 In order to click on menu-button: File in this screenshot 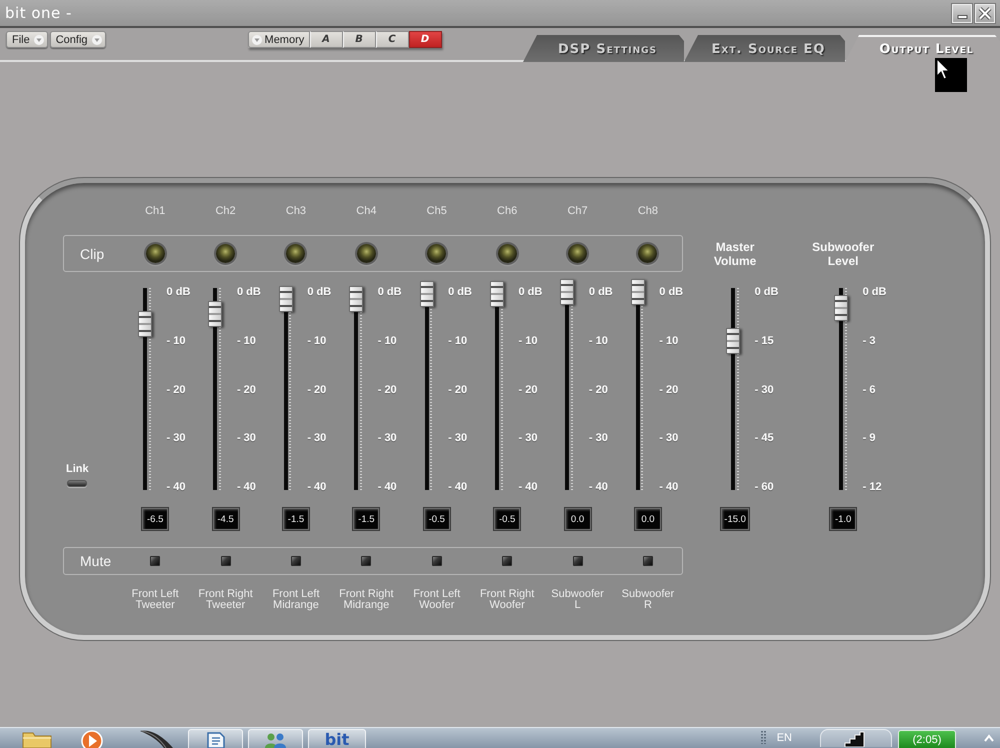, I will do `click(27, 39)`.